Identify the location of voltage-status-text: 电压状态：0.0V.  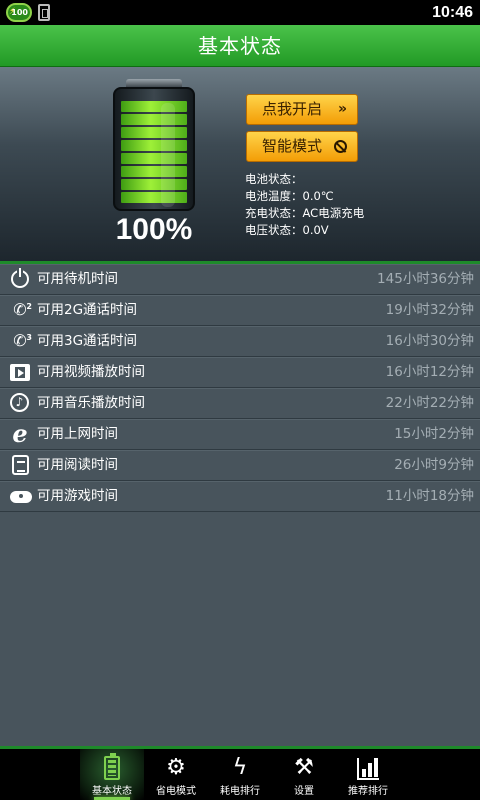
(287, 230).